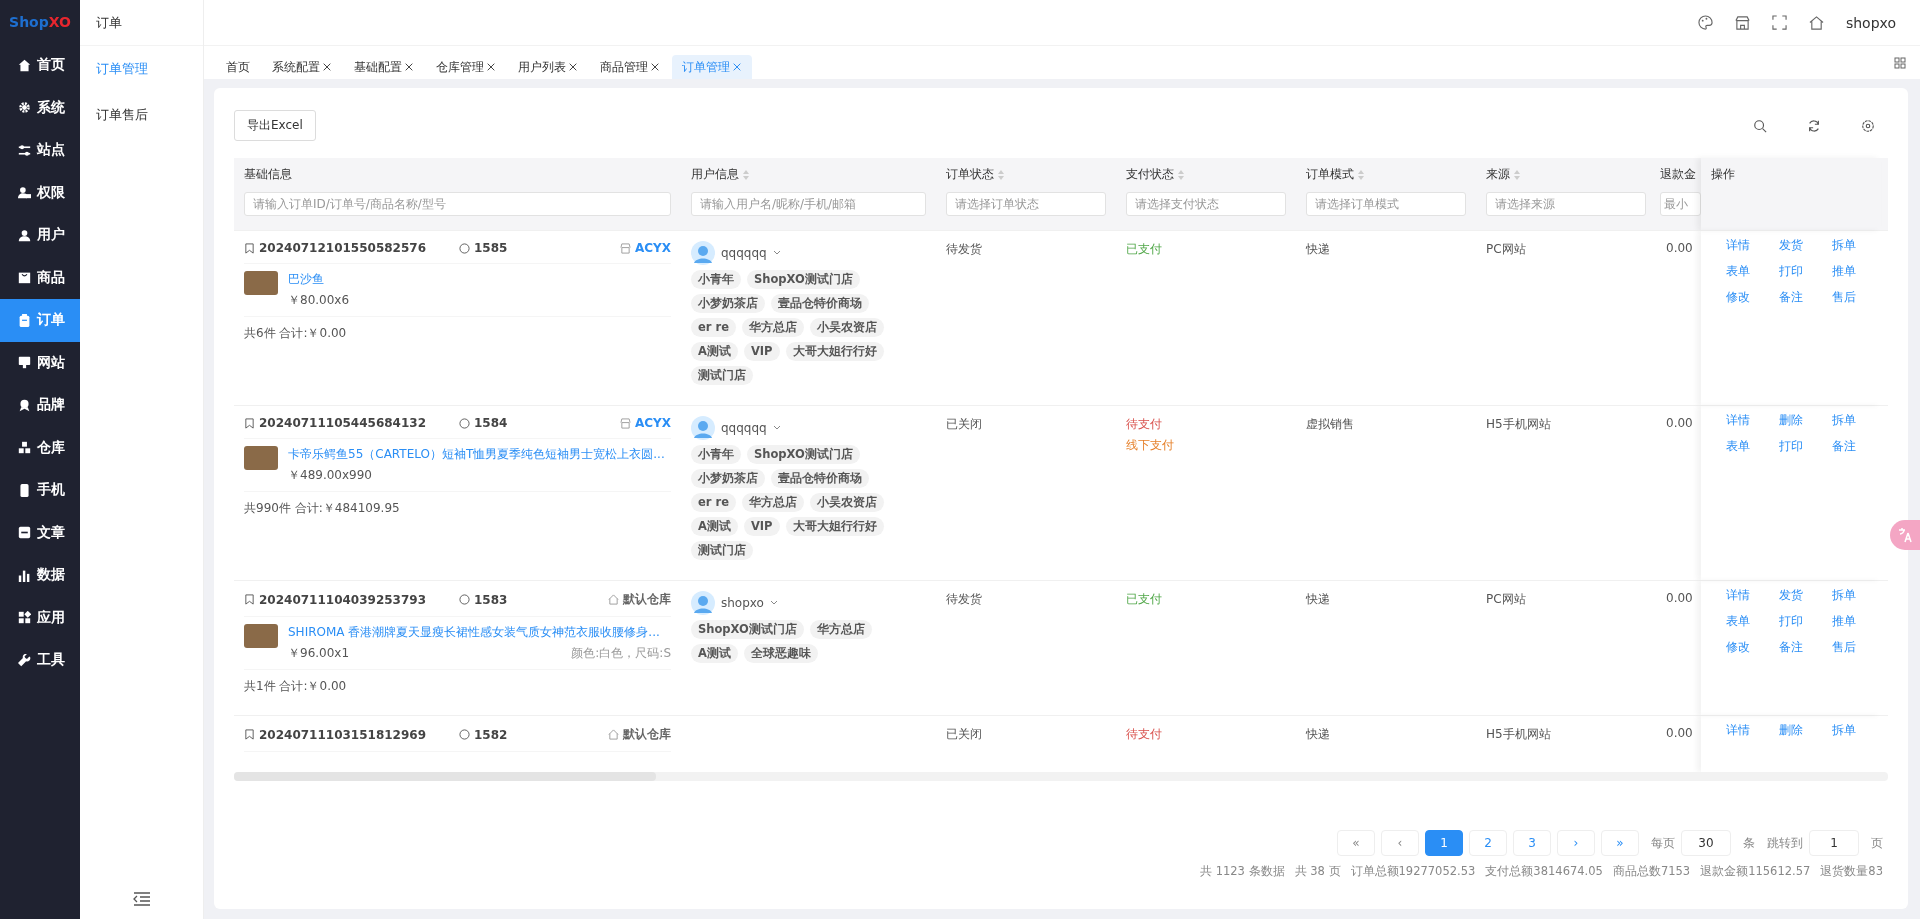 This screenshot has width=1920, height=919. I want to click on sidebar-item: 应用, so click(40, 617).